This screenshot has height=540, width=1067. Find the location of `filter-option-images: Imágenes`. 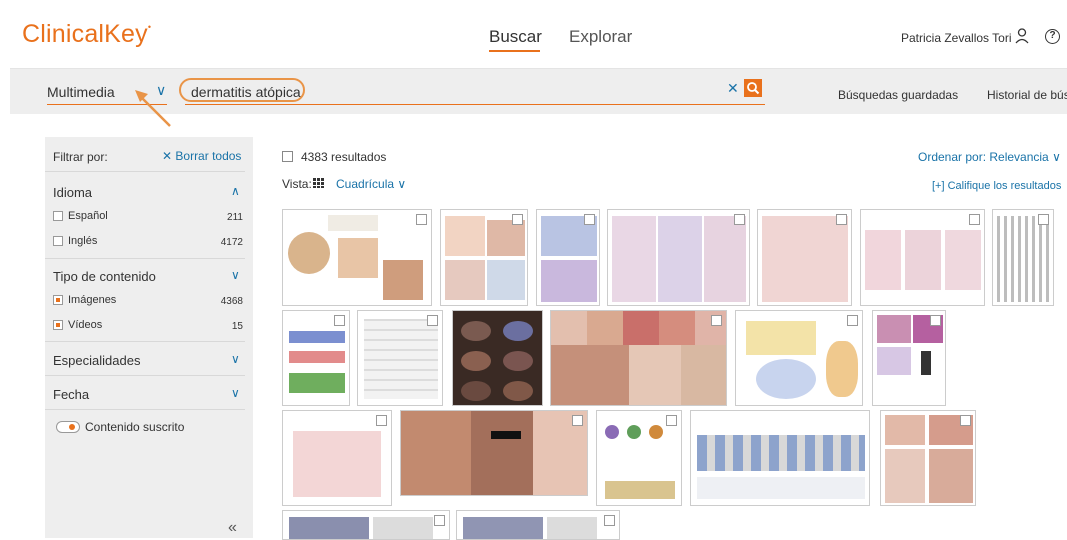

filter-option-images: Imágenes is located at coordinates (84, 300).